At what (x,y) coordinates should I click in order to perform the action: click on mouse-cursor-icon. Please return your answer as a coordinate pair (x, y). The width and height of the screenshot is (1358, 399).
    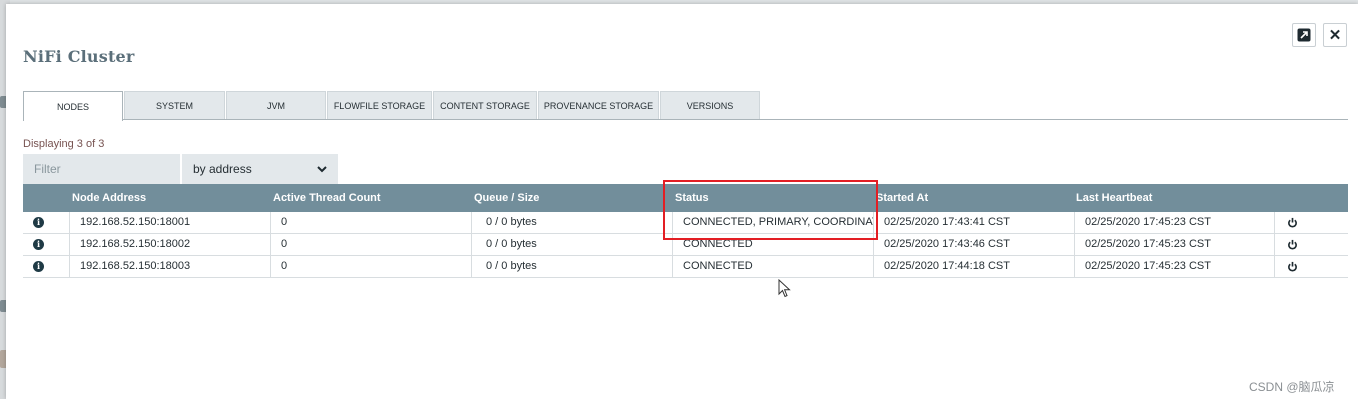
    Looking at the image, I should click on (784, 288).